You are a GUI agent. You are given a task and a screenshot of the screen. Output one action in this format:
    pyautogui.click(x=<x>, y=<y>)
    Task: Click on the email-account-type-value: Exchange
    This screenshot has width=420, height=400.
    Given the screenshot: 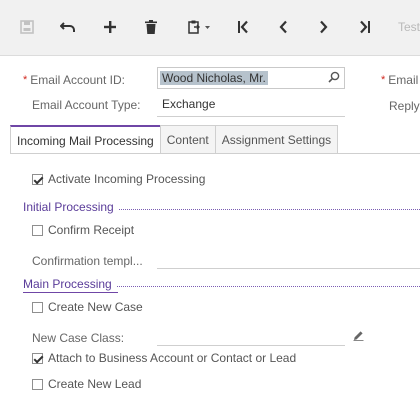 What is the action you would take?
    pyautogui.click(x=189, y=104)
    